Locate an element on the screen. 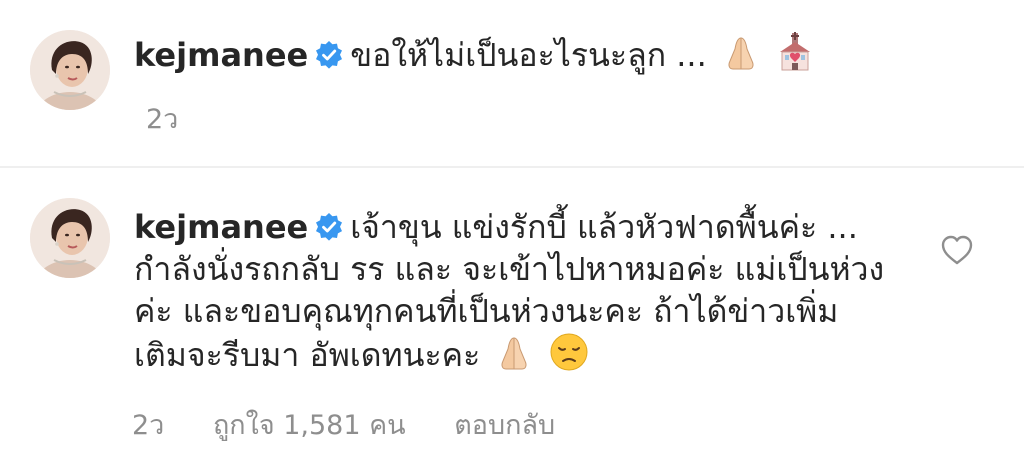 Image resolution: width=1024 pixels, height=465 pixels. like-heart-icon is located at coordinates (957, 250).